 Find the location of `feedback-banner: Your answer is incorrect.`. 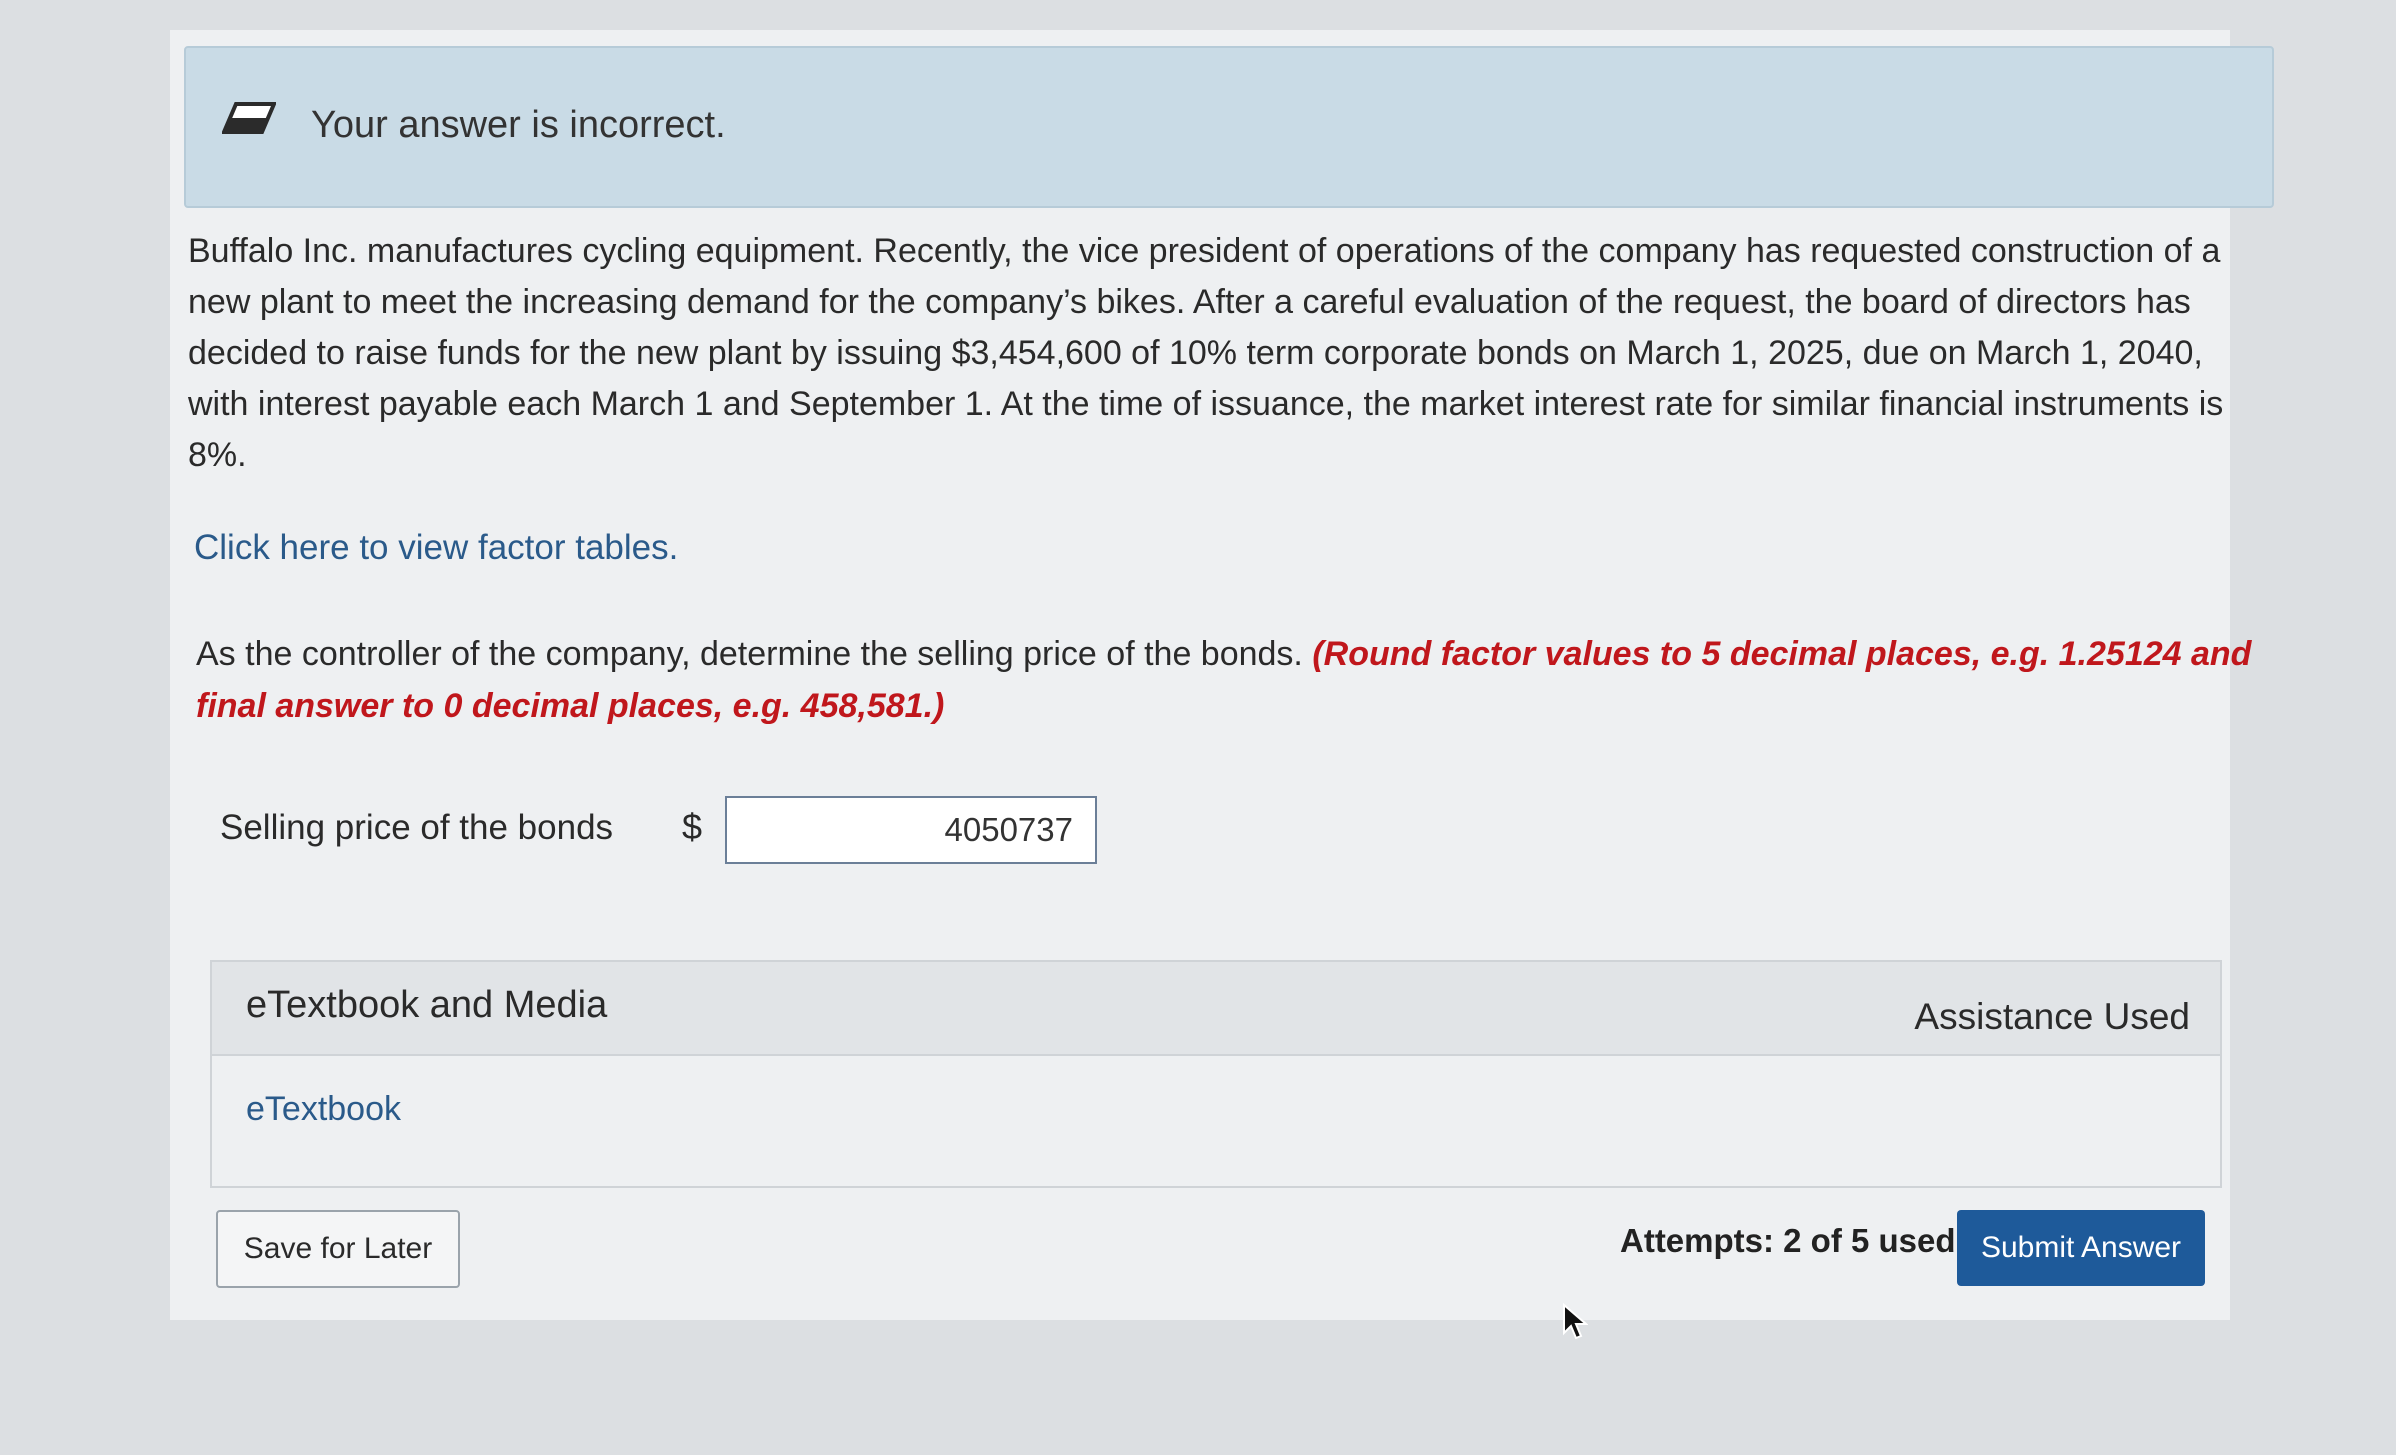

feedback-banner: Your answer is incorrect. is located at coordinates (1229, 127).